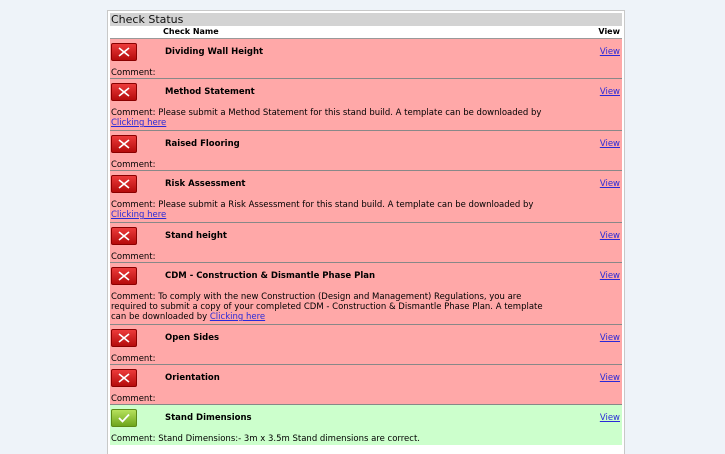 Image resolution: width=725 pixels, height=454 pixels. What do you see at coordinates (366, 19) in the screenshot?
I see `panel-title: Check Status` at bounding box center [366, 19].